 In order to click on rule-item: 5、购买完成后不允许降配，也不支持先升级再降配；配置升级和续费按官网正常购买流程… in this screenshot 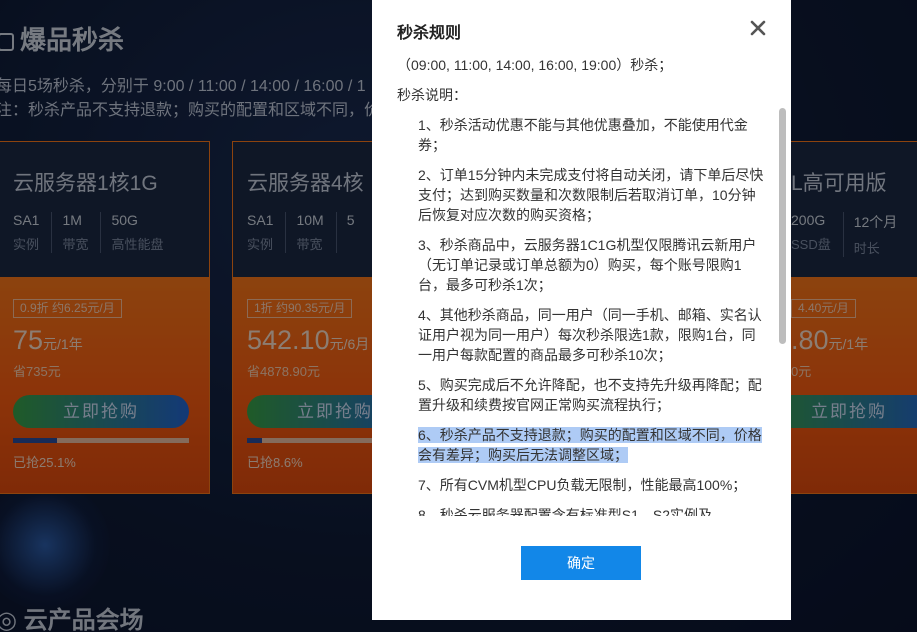, I will do `click(590, 395)`.